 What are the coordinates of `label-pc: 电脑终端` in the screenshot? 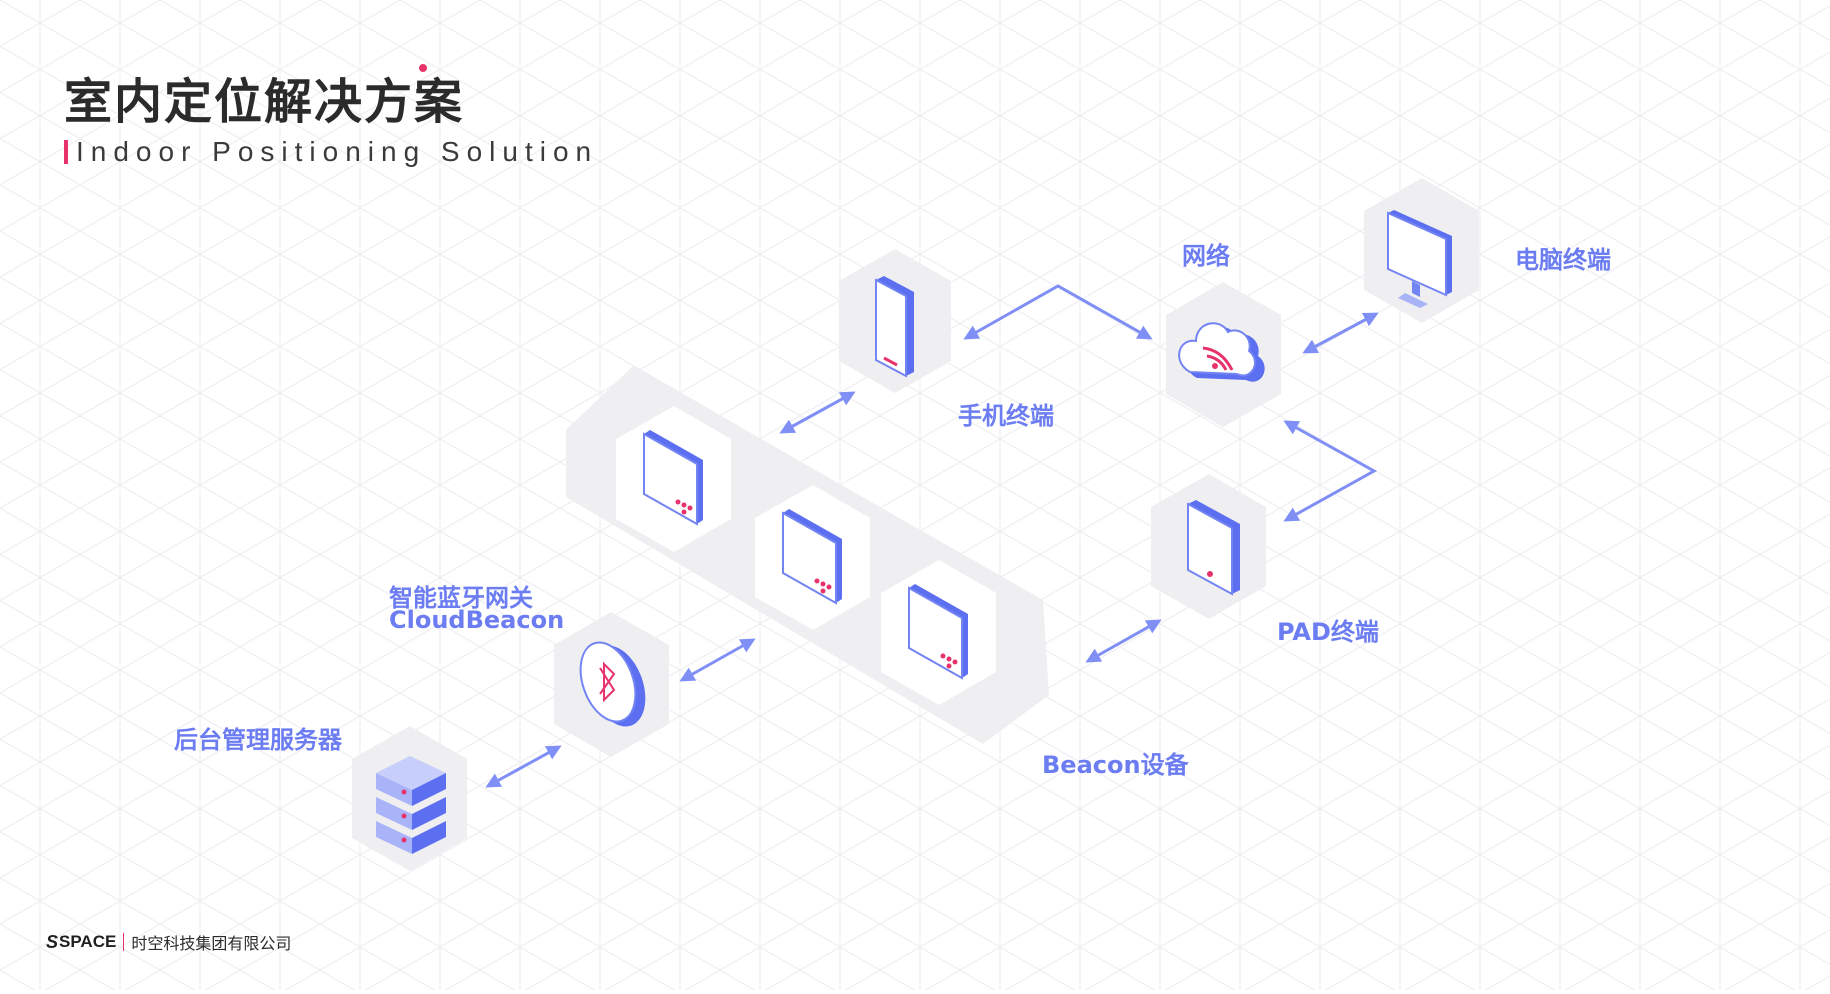 It's located at (1563, 260).